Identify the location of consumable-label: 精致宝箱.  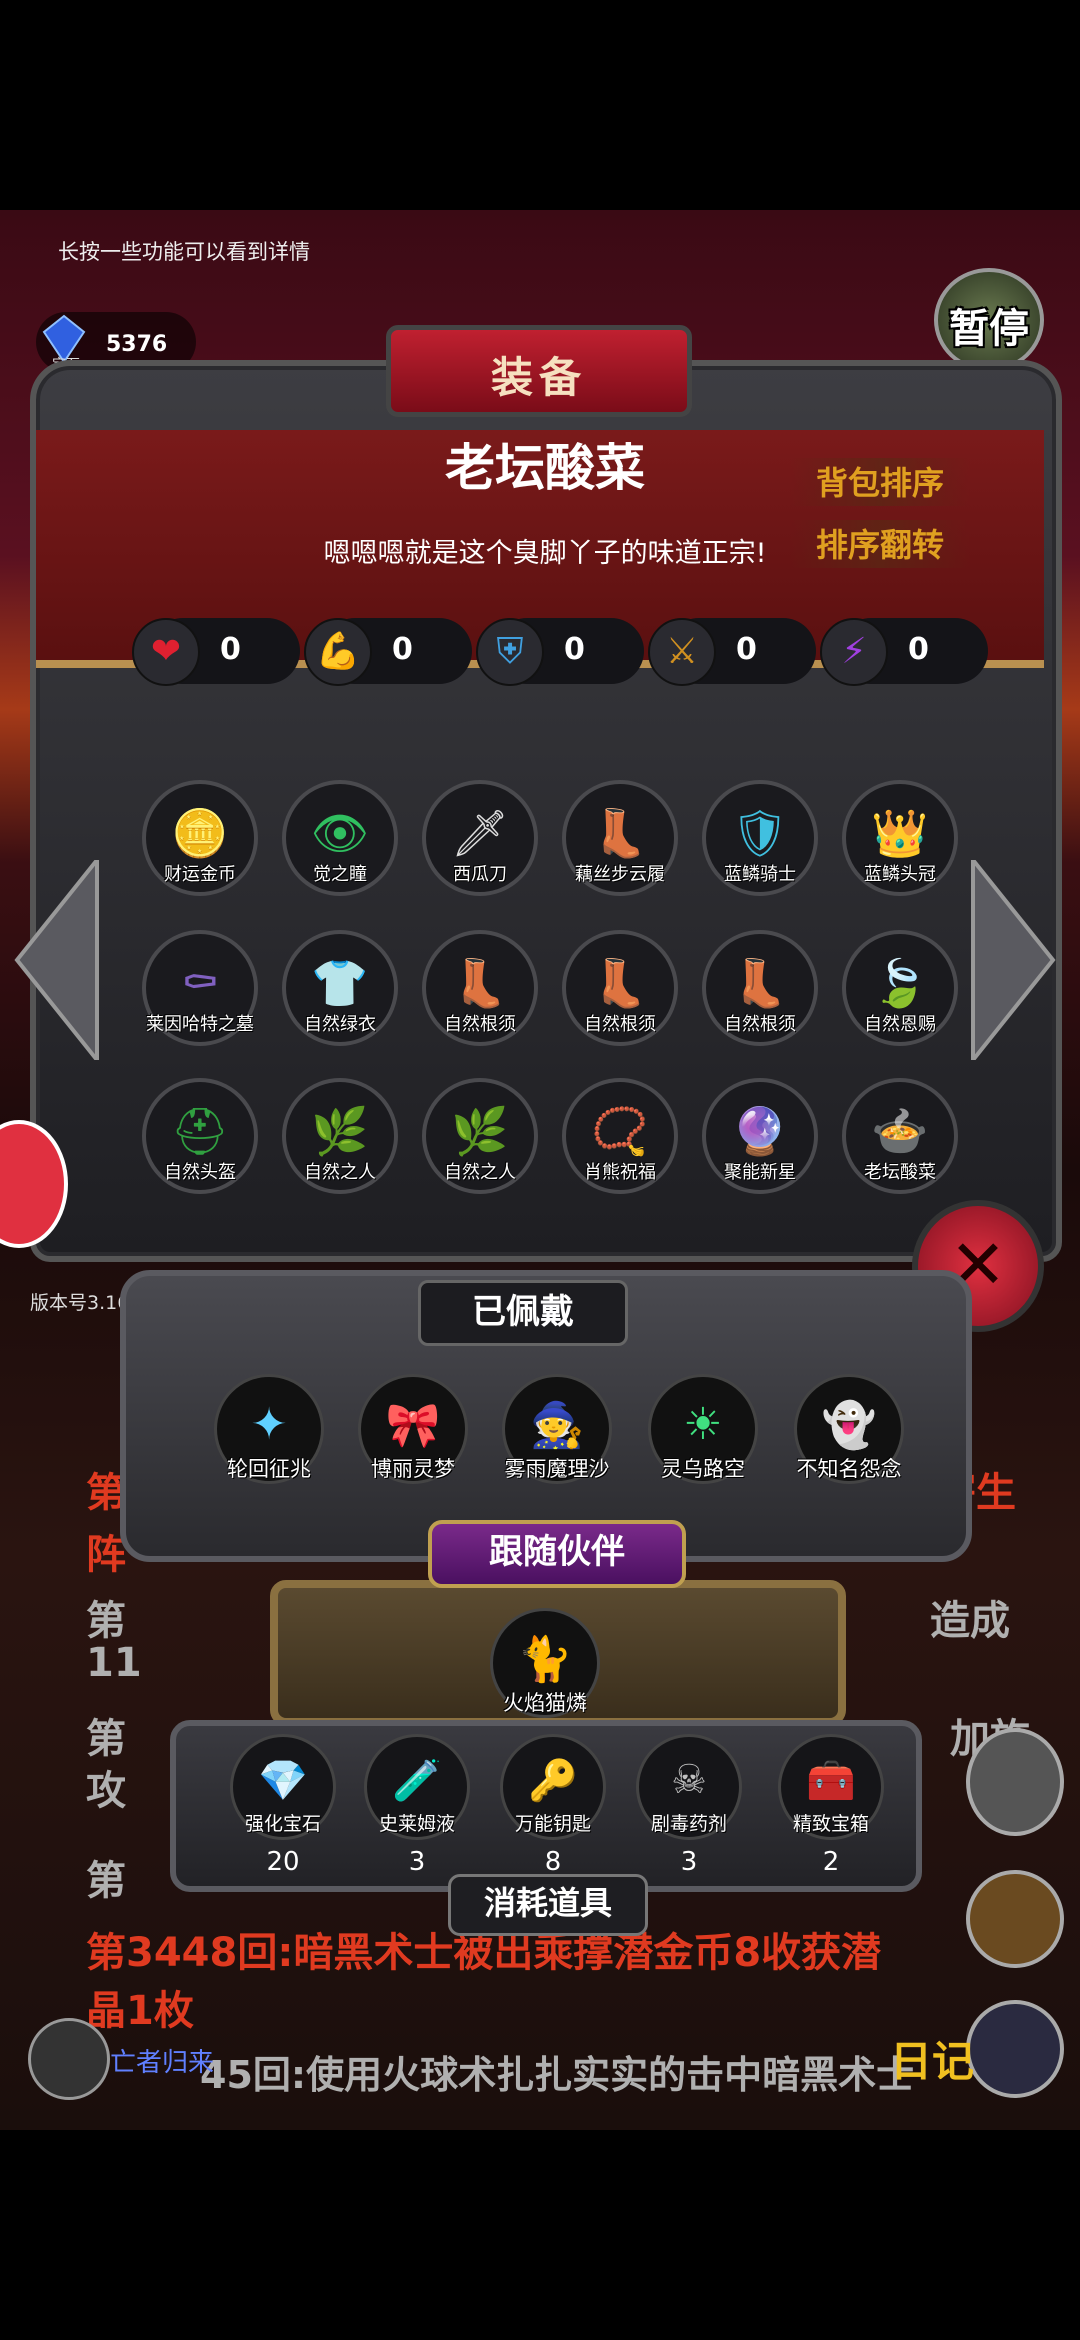
(830, 1824).